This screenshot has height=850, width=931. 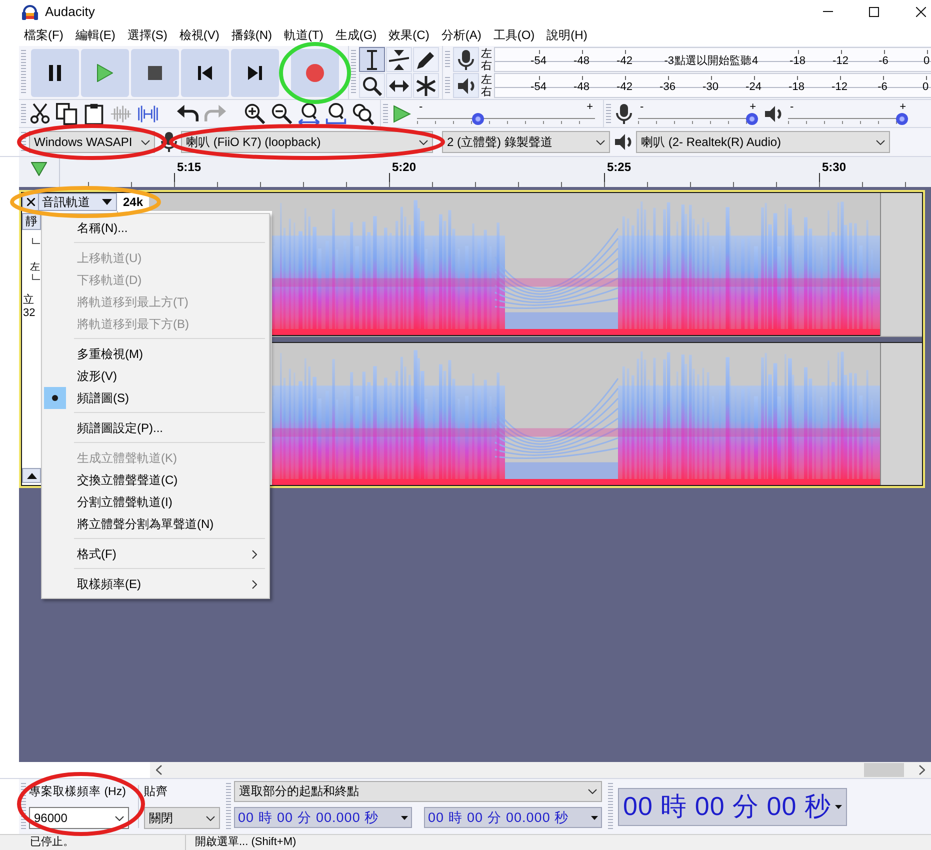 I want to click on double-magnifier-icon, so click(x=363, y=113).